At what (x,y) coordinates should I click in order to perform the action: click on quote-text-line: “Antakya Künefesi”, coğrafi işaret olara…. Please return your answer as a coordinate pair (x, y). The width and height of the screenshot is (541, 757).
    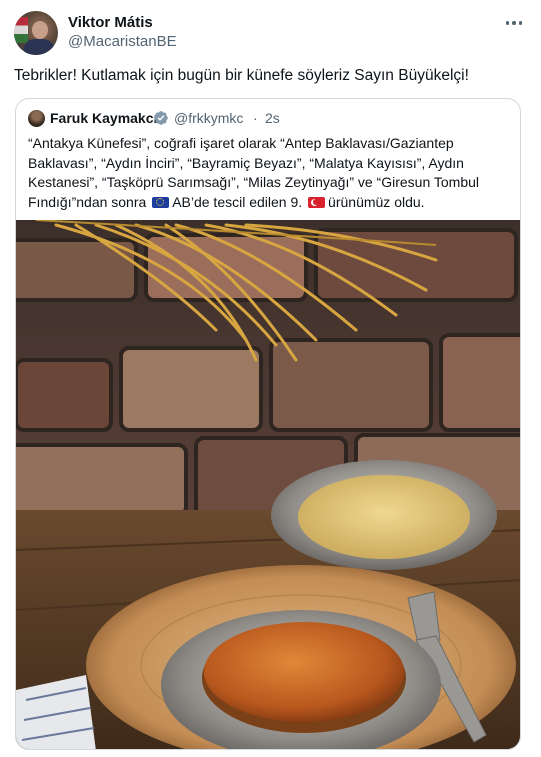
    Looking at the image, I should click on (241, 143).